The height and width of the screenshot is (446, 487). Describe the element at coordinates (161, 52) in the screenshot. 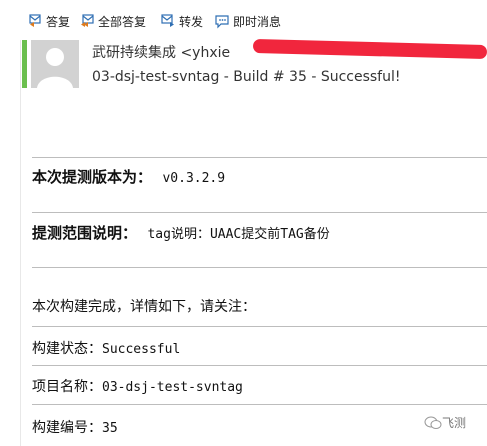

I see `sender-name: 武研持续集成 <yhxie` at that location.